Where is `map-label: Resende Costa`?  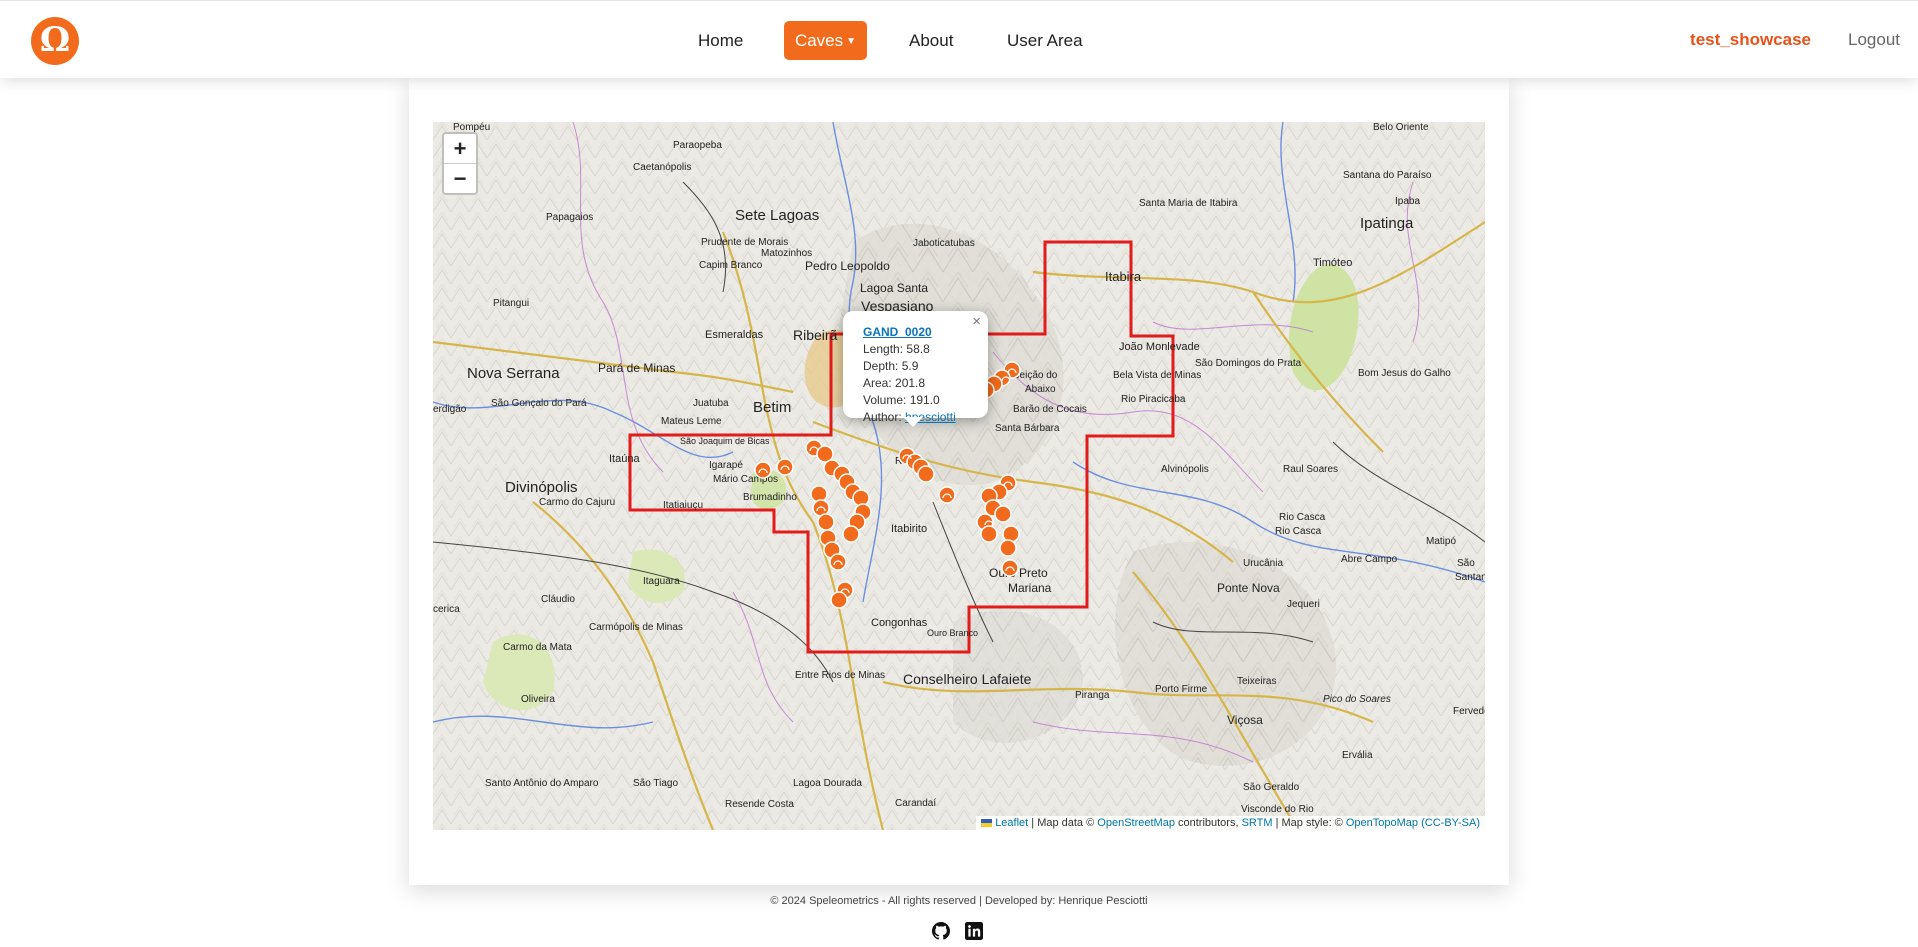 map-label: Resende Costa is located at coordinates (759, 804).